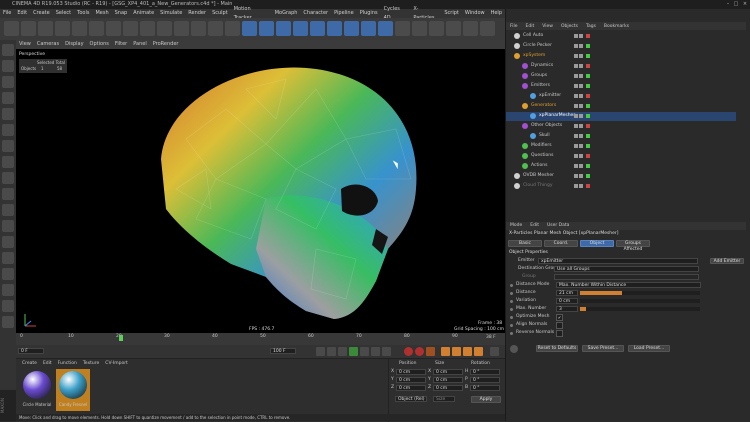 This screenshot has width=750, height=422. What do you see at coordinates (626, 269) in the screenshot?
I see `dest-group-select: Use all Groups` at bounding box center [626, 269].